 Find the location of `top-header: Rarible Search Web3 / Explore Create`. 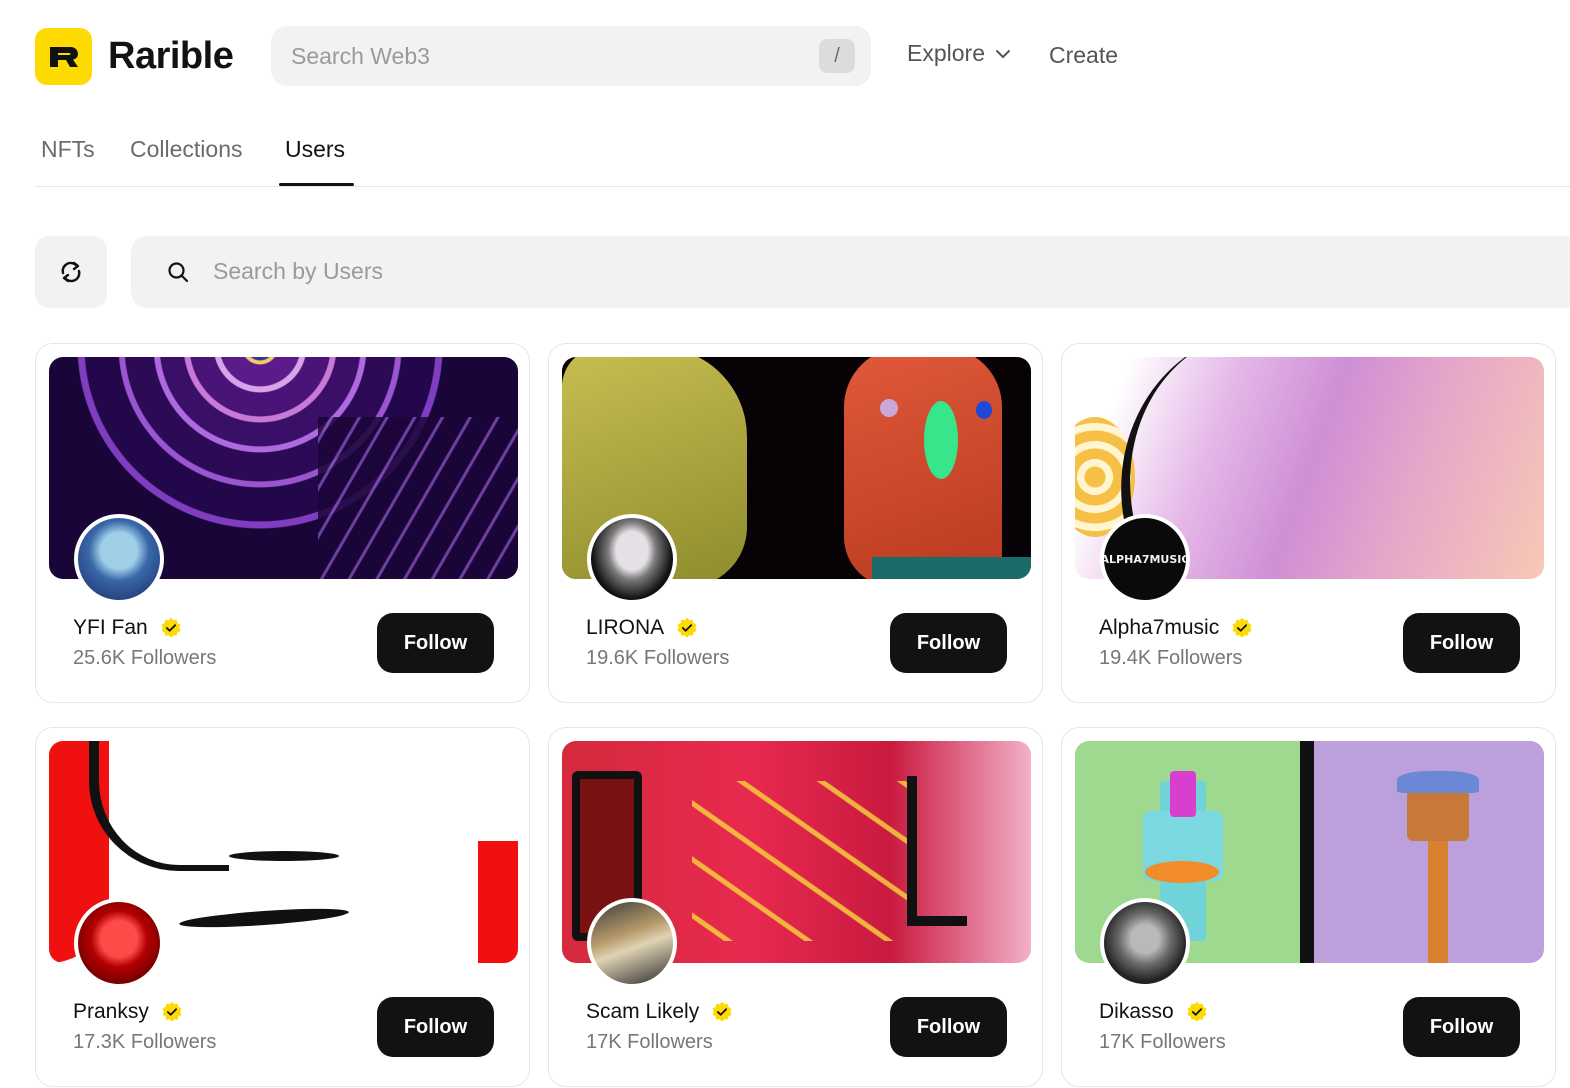

top-header: Rarible Search Web3 / Explore Create is located at coordinates (785, 55).